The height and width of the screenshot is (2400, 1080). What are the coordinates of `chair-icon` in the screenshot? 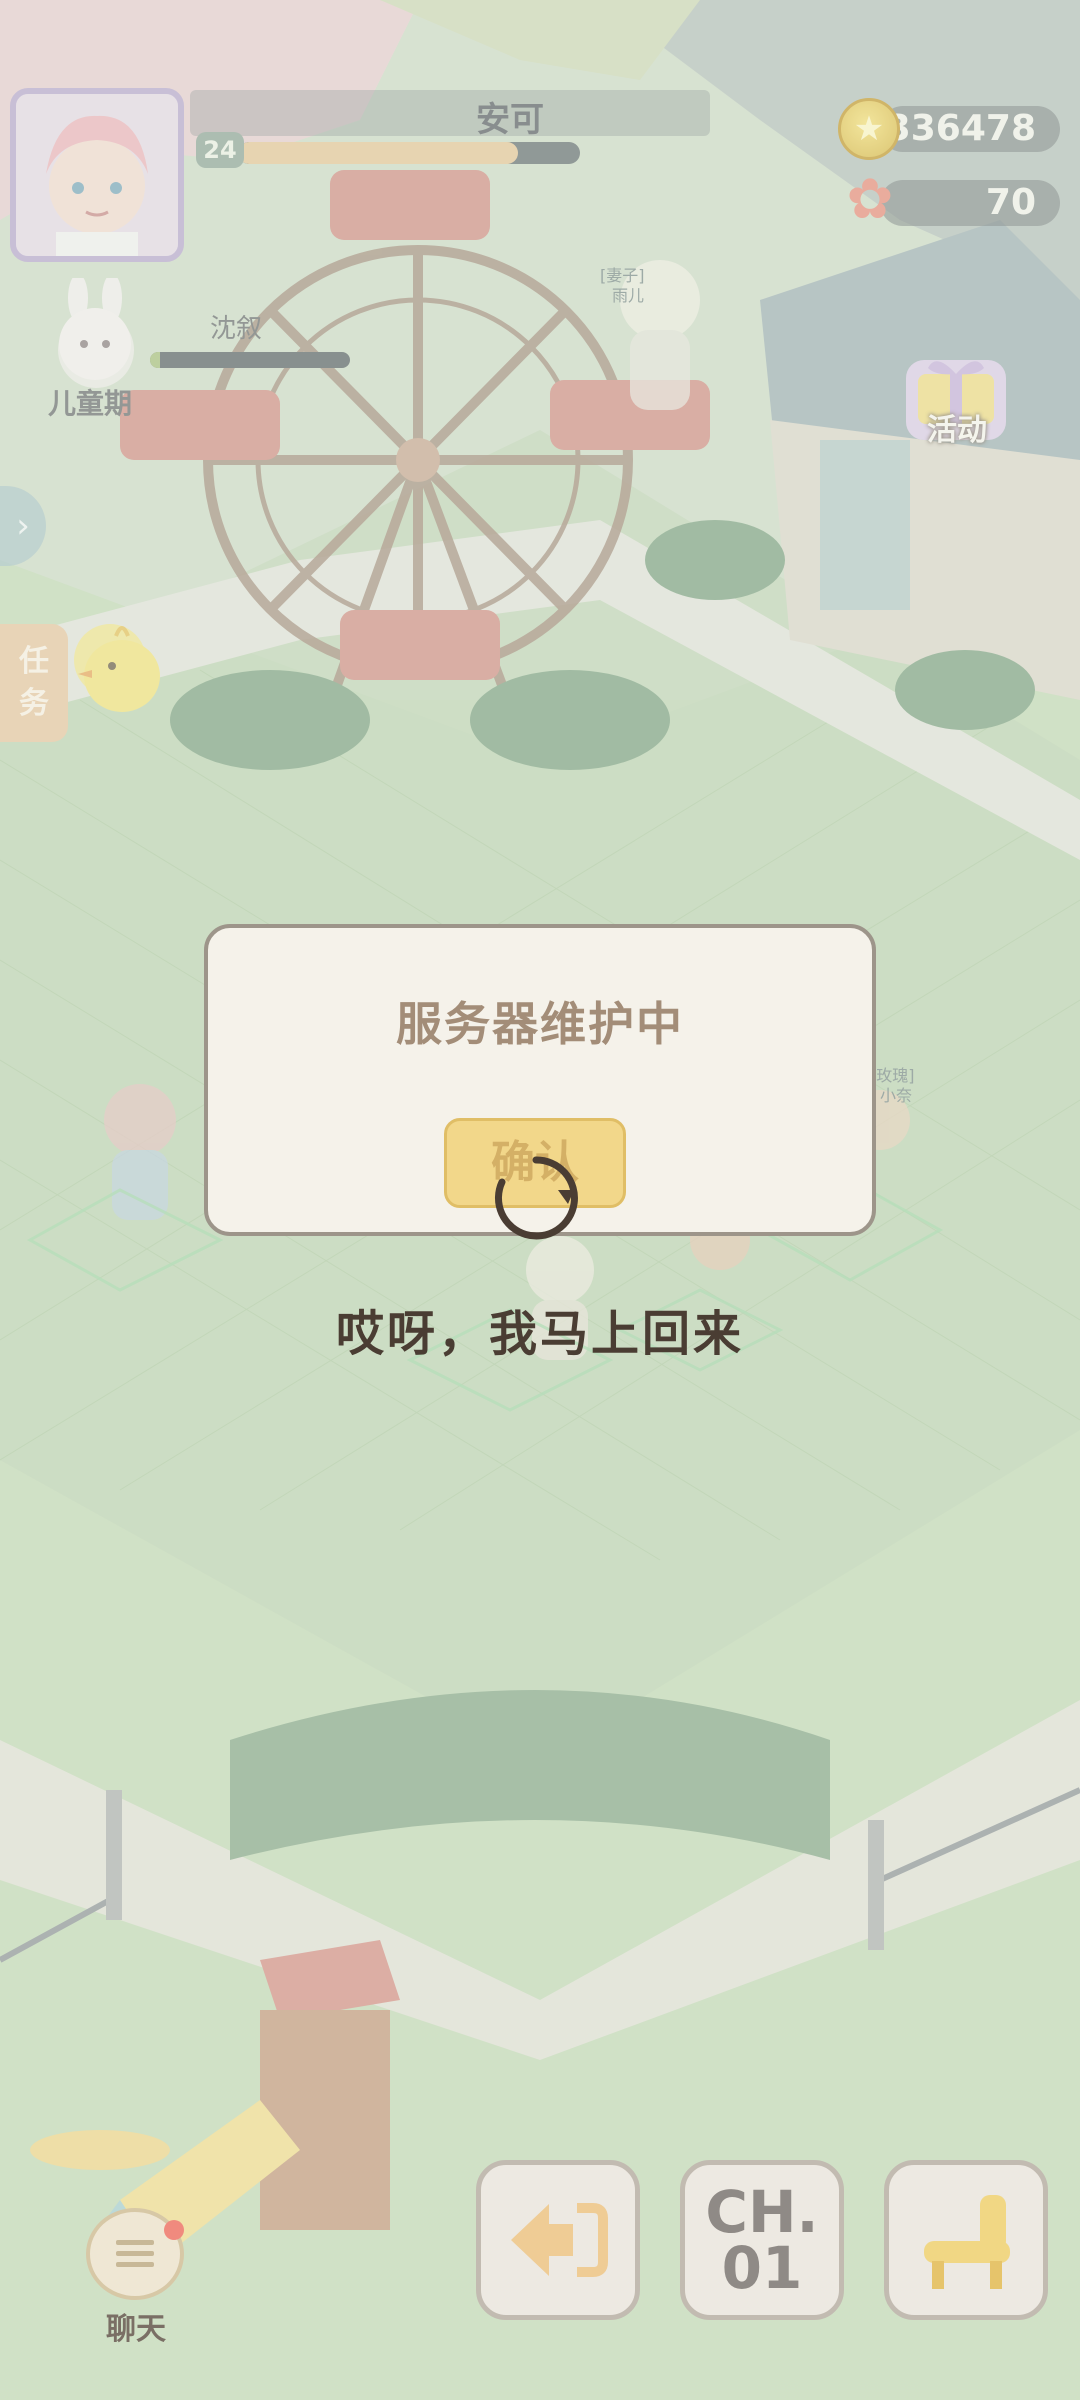 It's located at (967, 2242).